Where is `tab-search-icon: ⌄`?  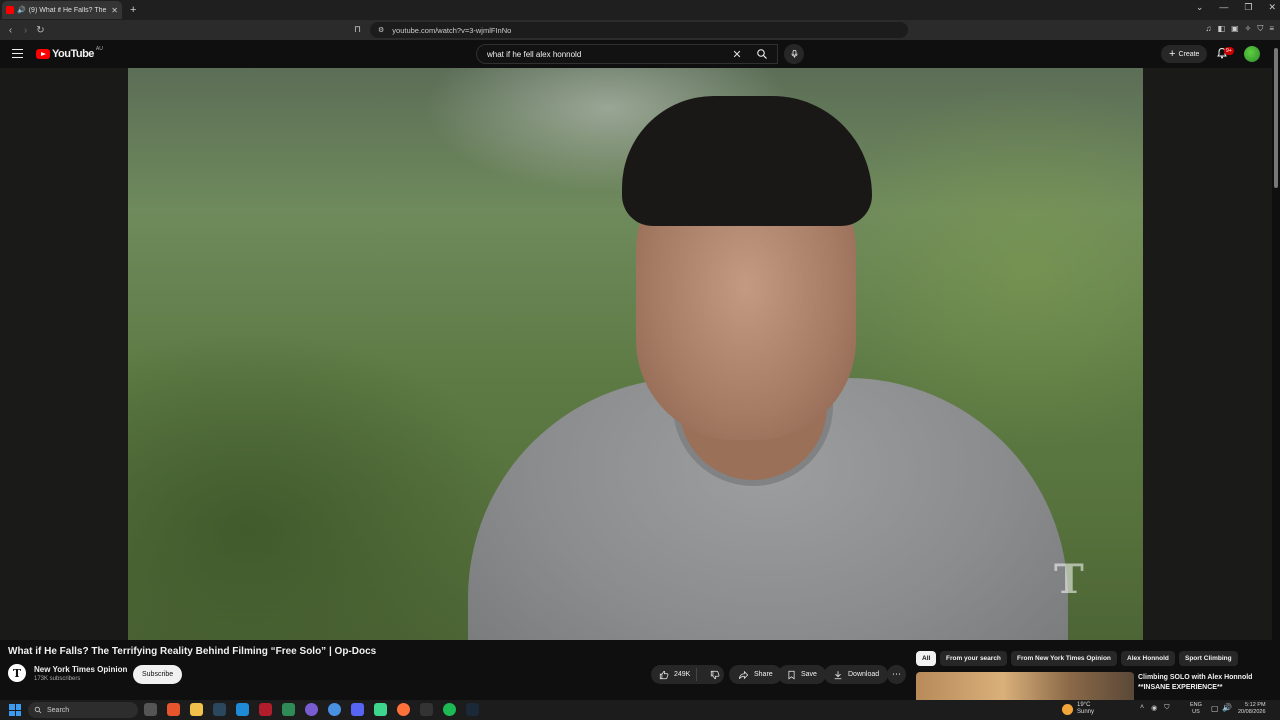
tab-search-icon: ⌄ is located at coordinates (1200, 7).